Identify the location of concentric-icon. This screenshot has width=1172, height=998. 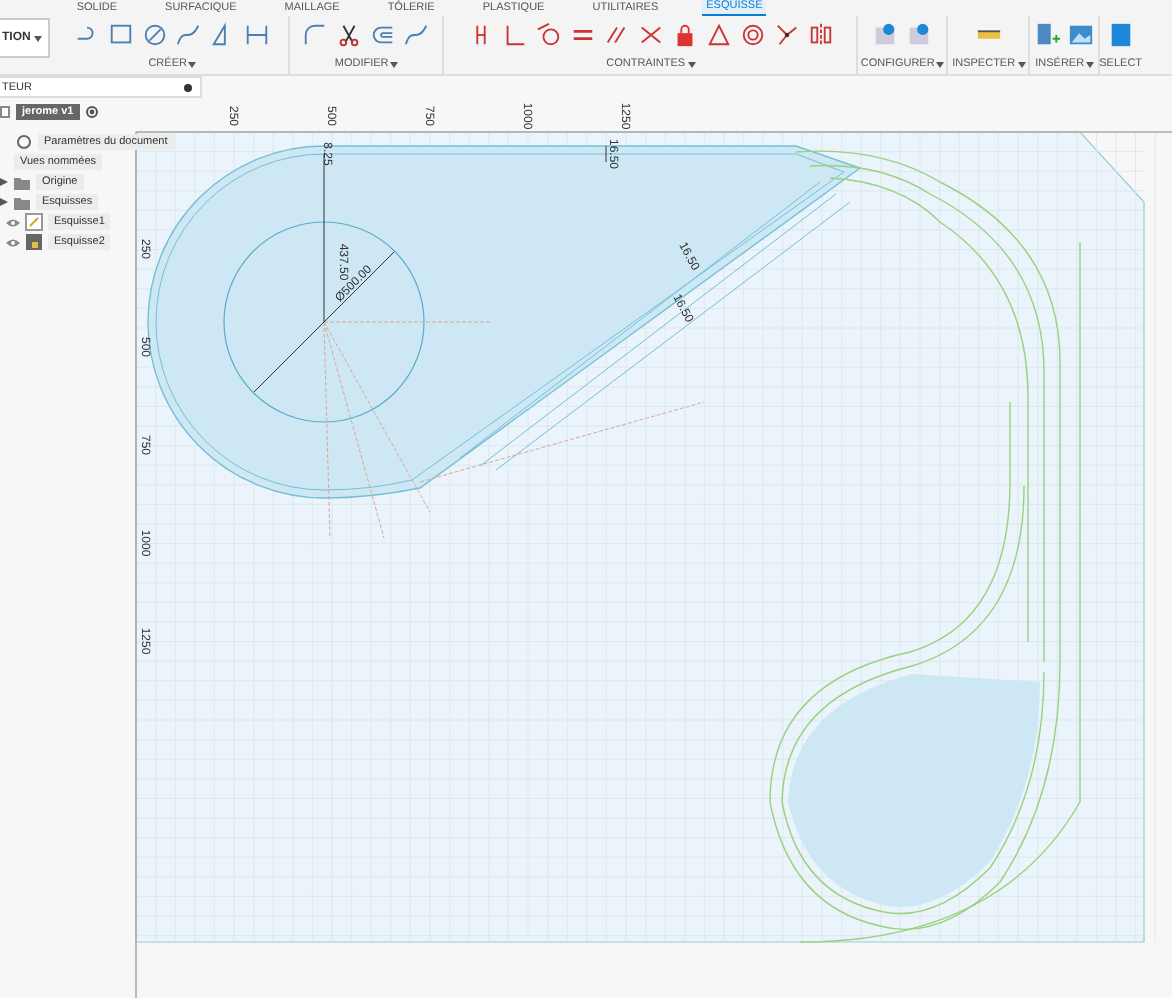
(752, 35).